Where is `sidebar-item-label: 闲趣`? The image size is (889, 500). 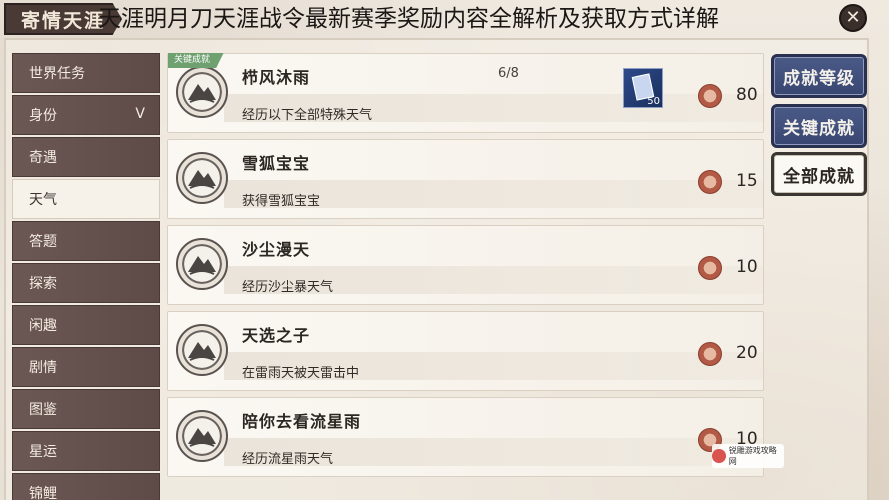 sidebar-item-label: 闲趣 is located at coordinates (43, 326).